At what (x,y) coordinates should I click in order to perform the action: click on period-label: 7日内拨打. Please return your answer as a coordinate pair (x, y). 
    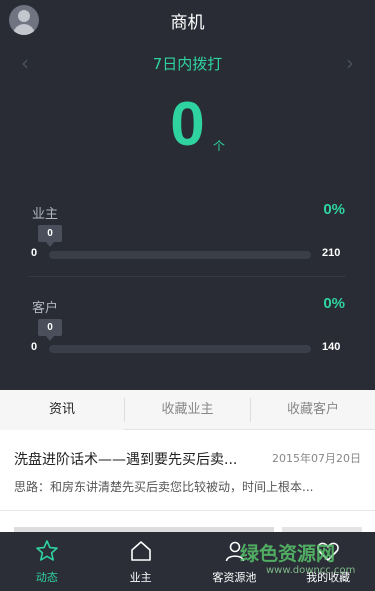
    Looking at the image, I should click on (187, 64).